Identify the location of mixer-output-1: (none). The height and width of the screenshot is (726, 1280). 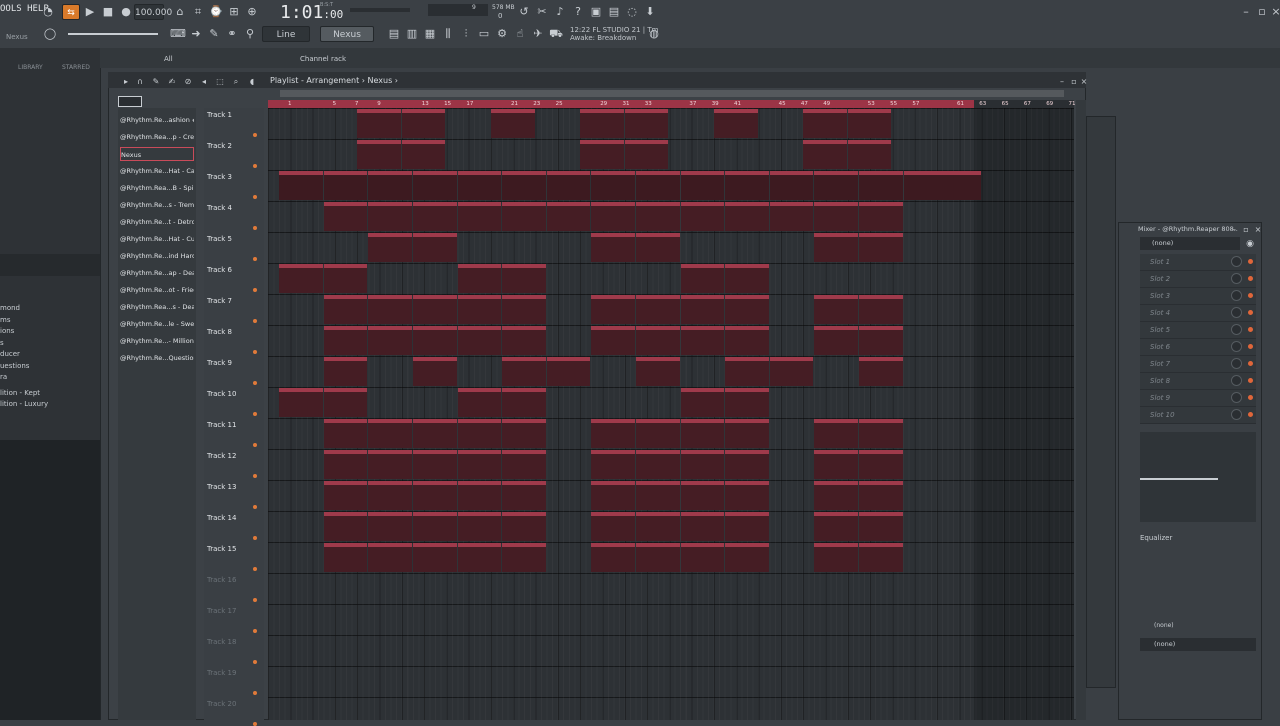
(1164, 625).